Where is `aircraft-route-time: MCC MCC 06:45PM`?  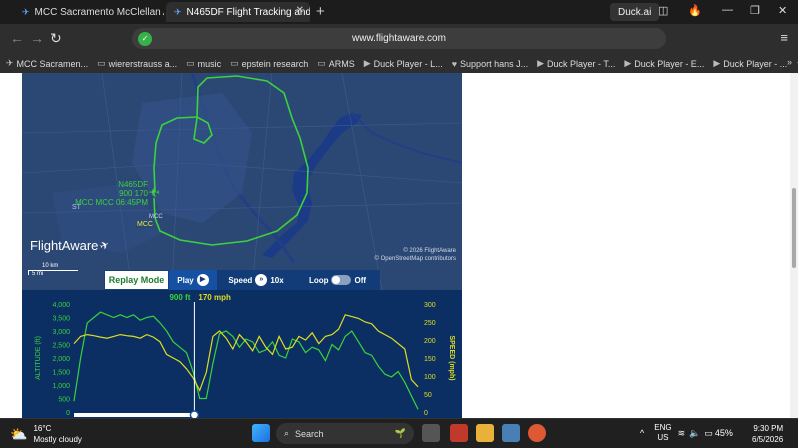
aircraft-route-time: MCC MCC 06:45PM is located at coordinates (111, 202).